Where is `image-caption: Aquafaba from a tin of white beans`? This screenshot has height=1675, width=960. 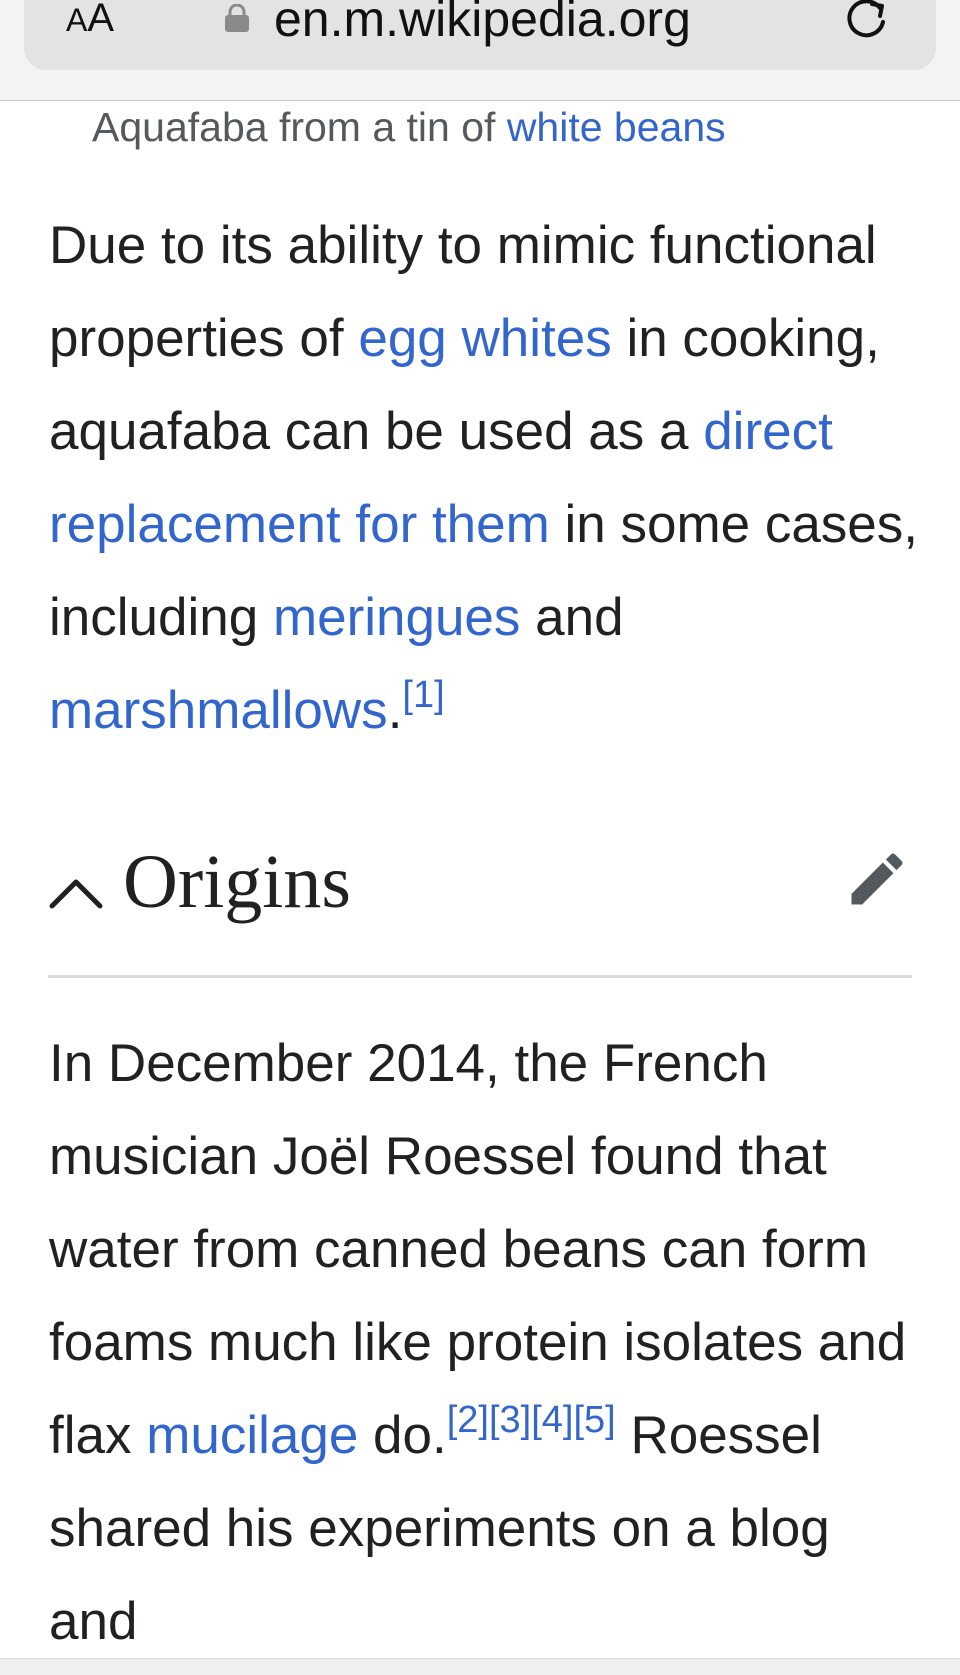 image-caption: Aquafaba from a tin of white beans is located at coordinates (409, 127).